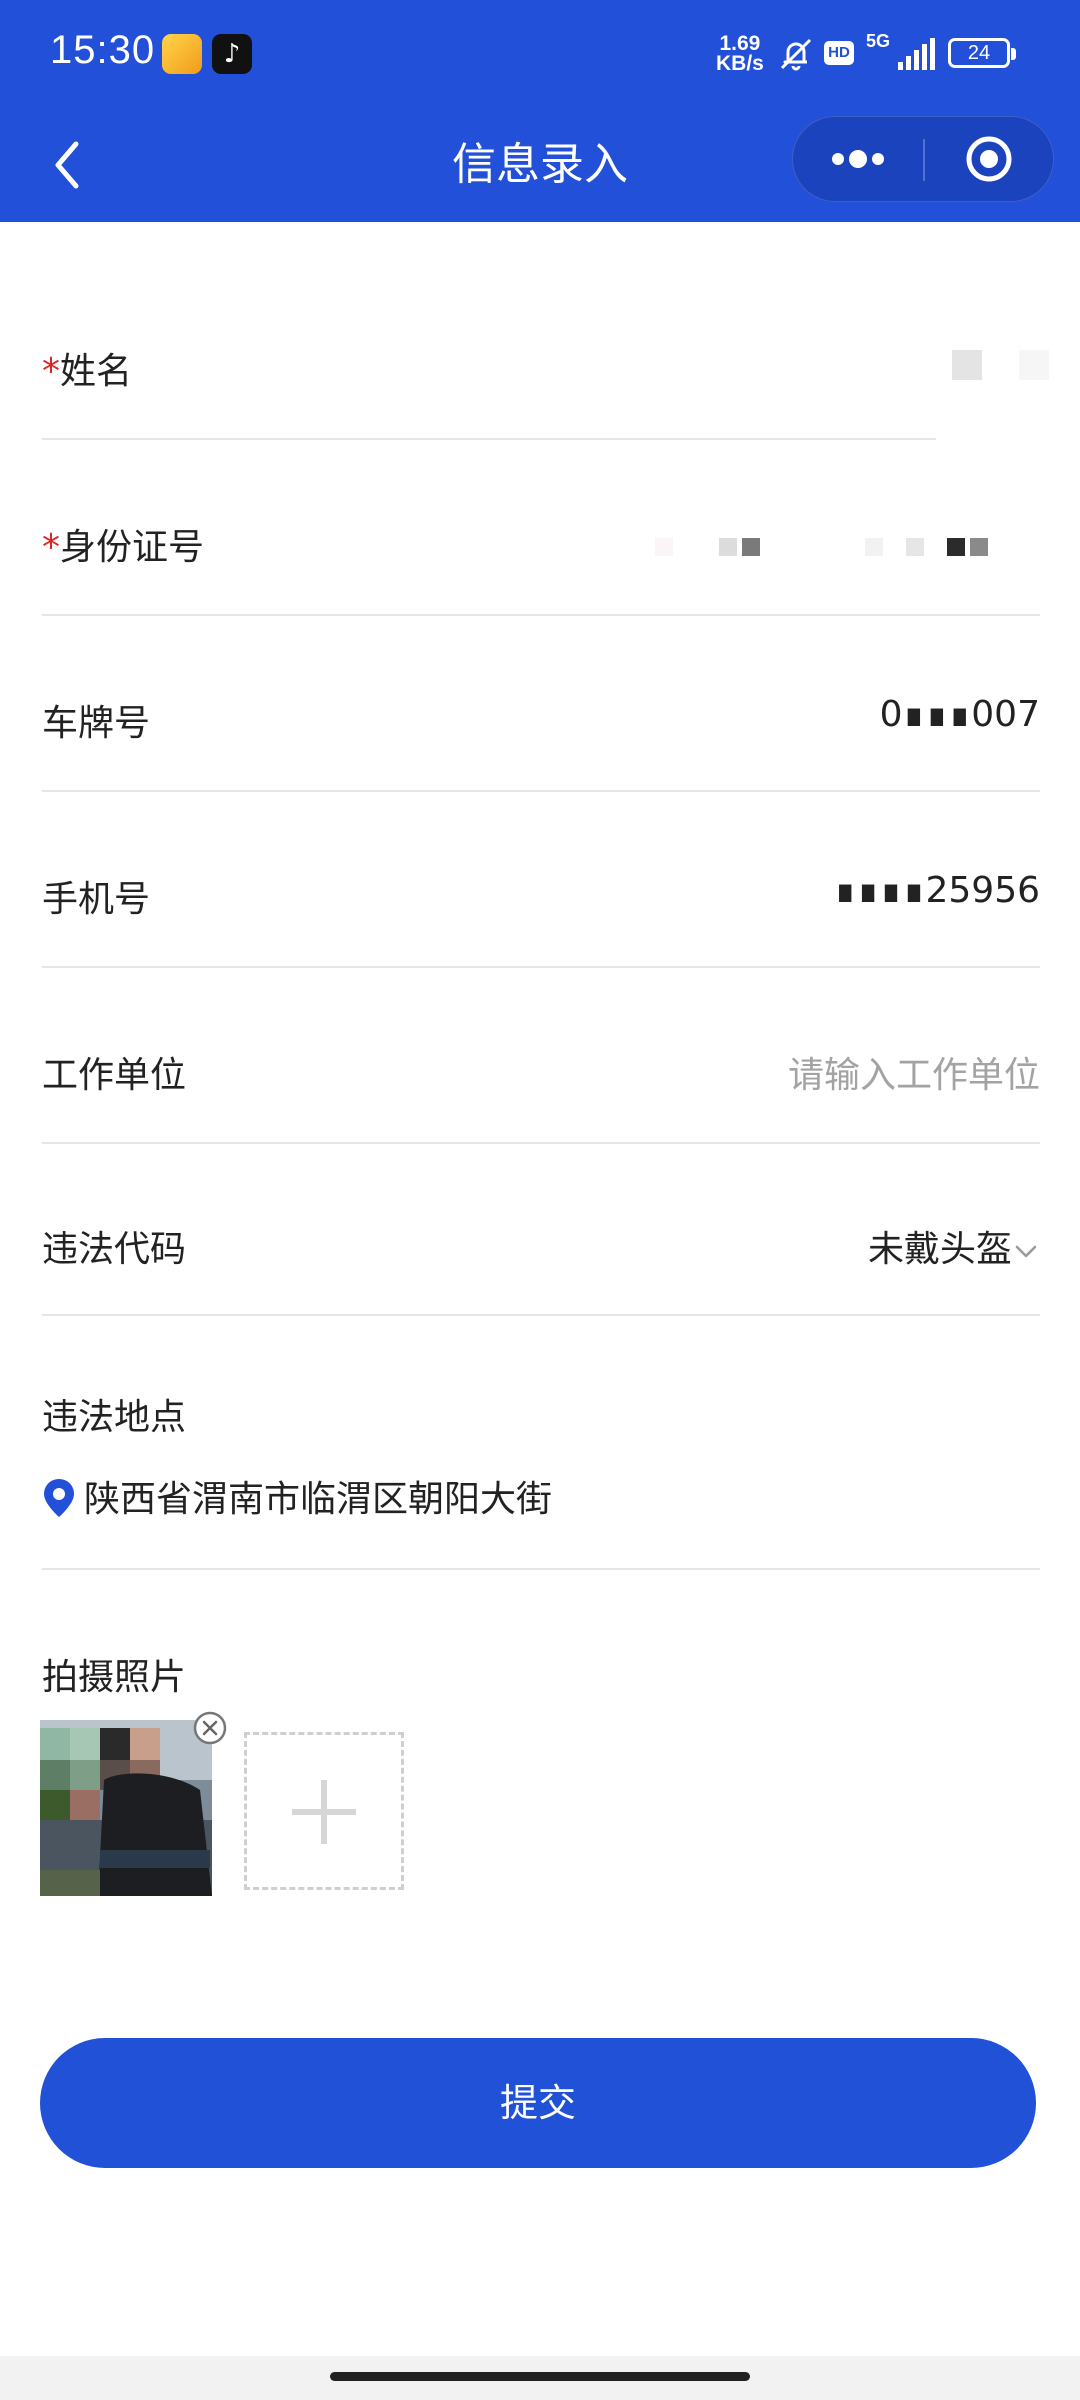 The height and width of the screenshot is (2400, 1080). What do you see at coordinates (538, 2103) in the screenshot?
I see `submit-button: 提交` at bounding box center [538, 2103].